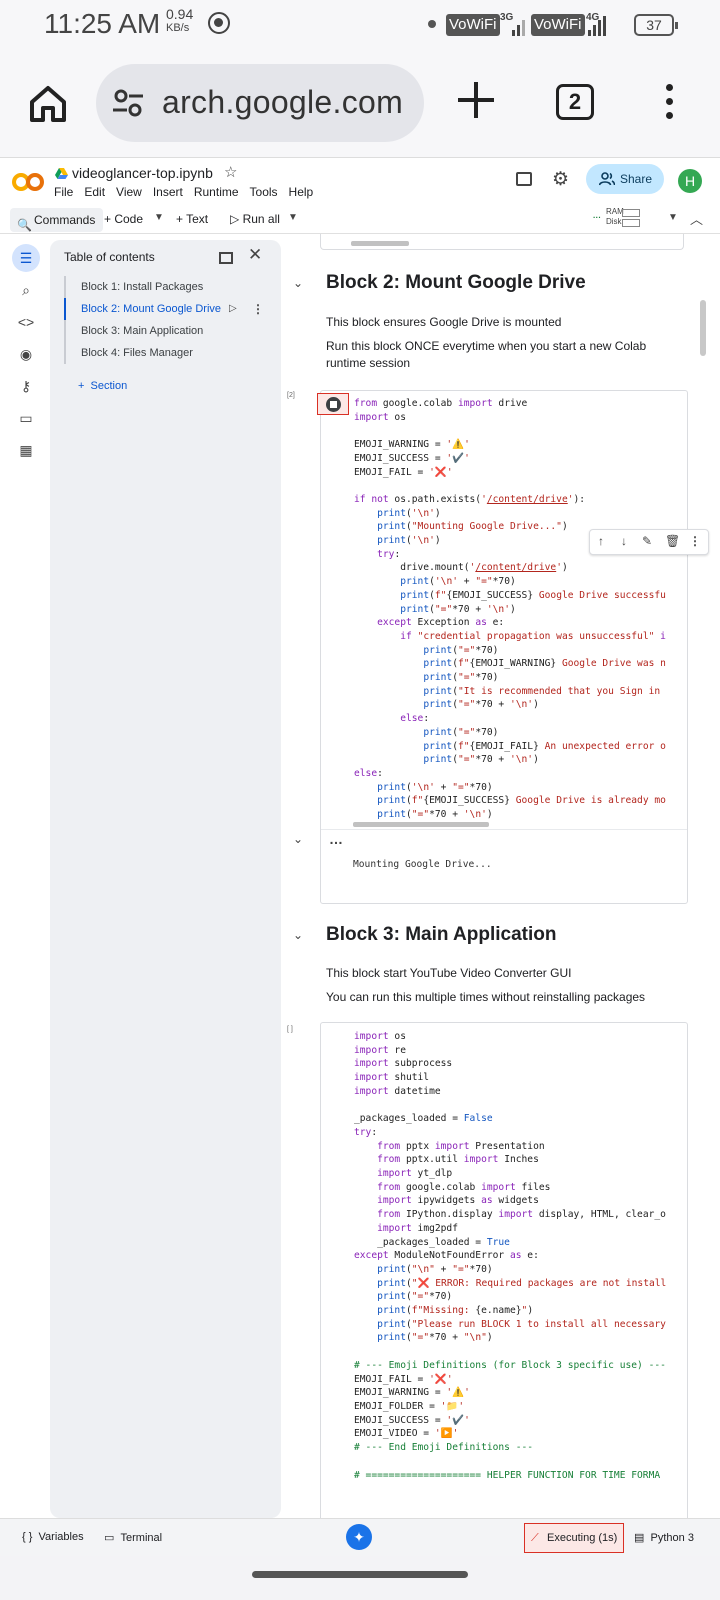  I want to click on section-heading: Block 3: Main Application, so click(441, 934).